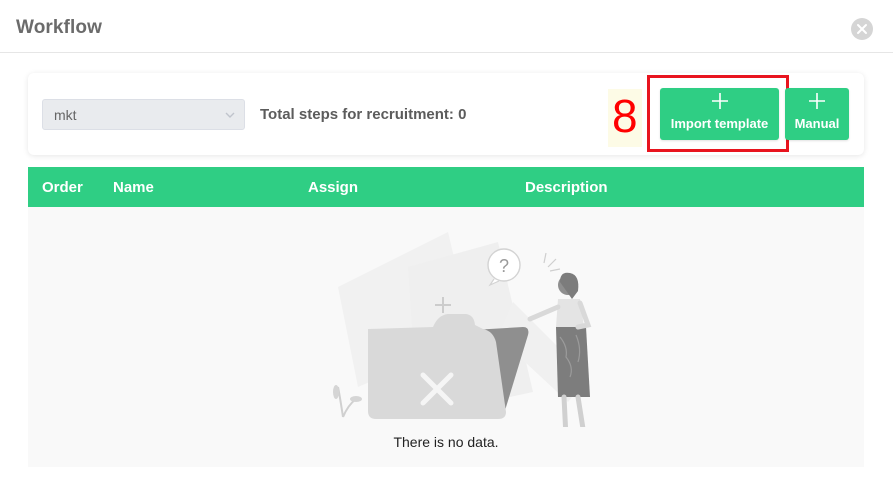  Describe the element at coordinates (625, 116) in the screenshot. I see `annotation-number: 8` at that location.